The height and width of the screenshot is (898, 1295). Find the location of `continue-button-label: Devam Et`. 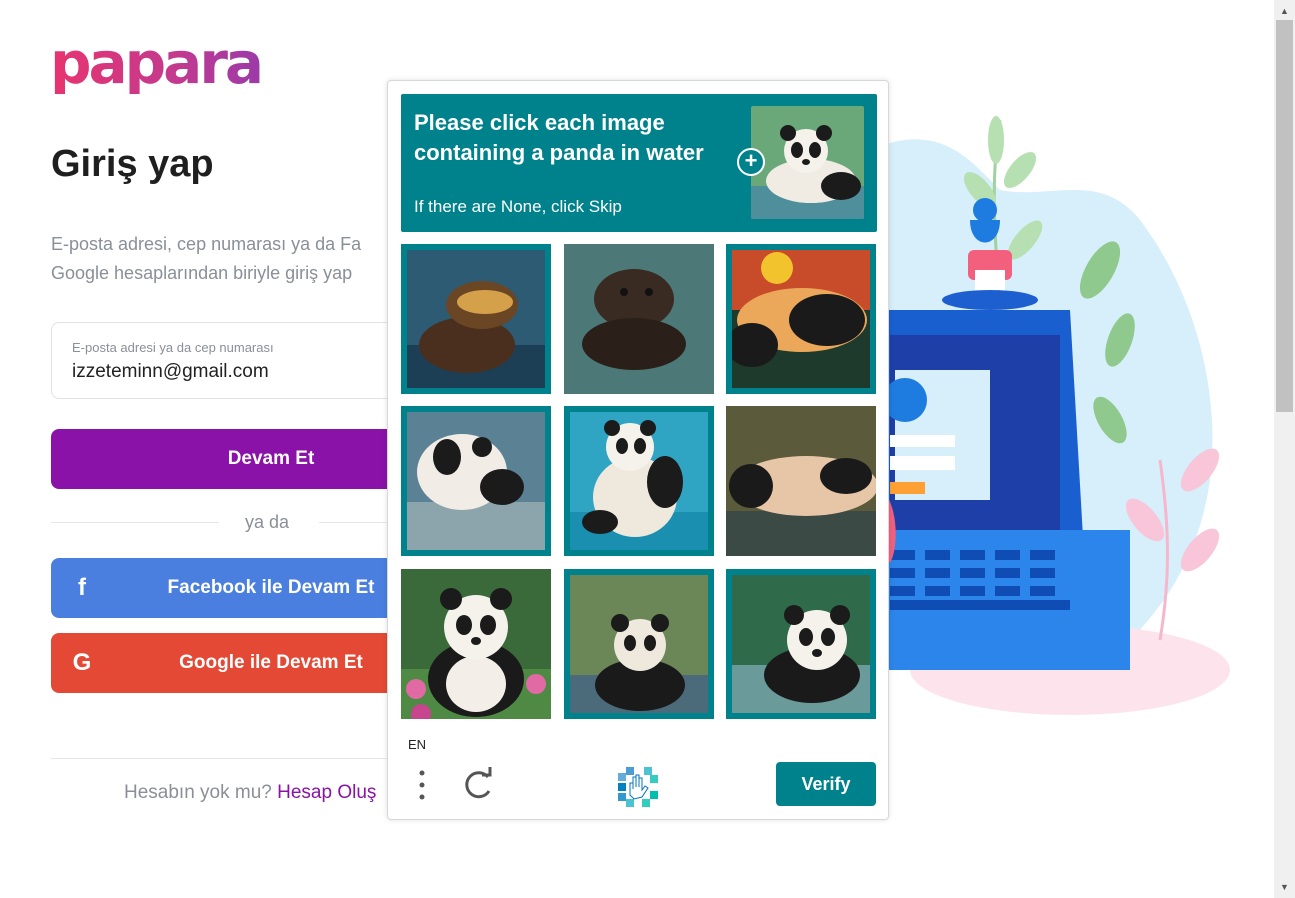

continue-button-label: Devam Et is located at coordinates (271, 458).